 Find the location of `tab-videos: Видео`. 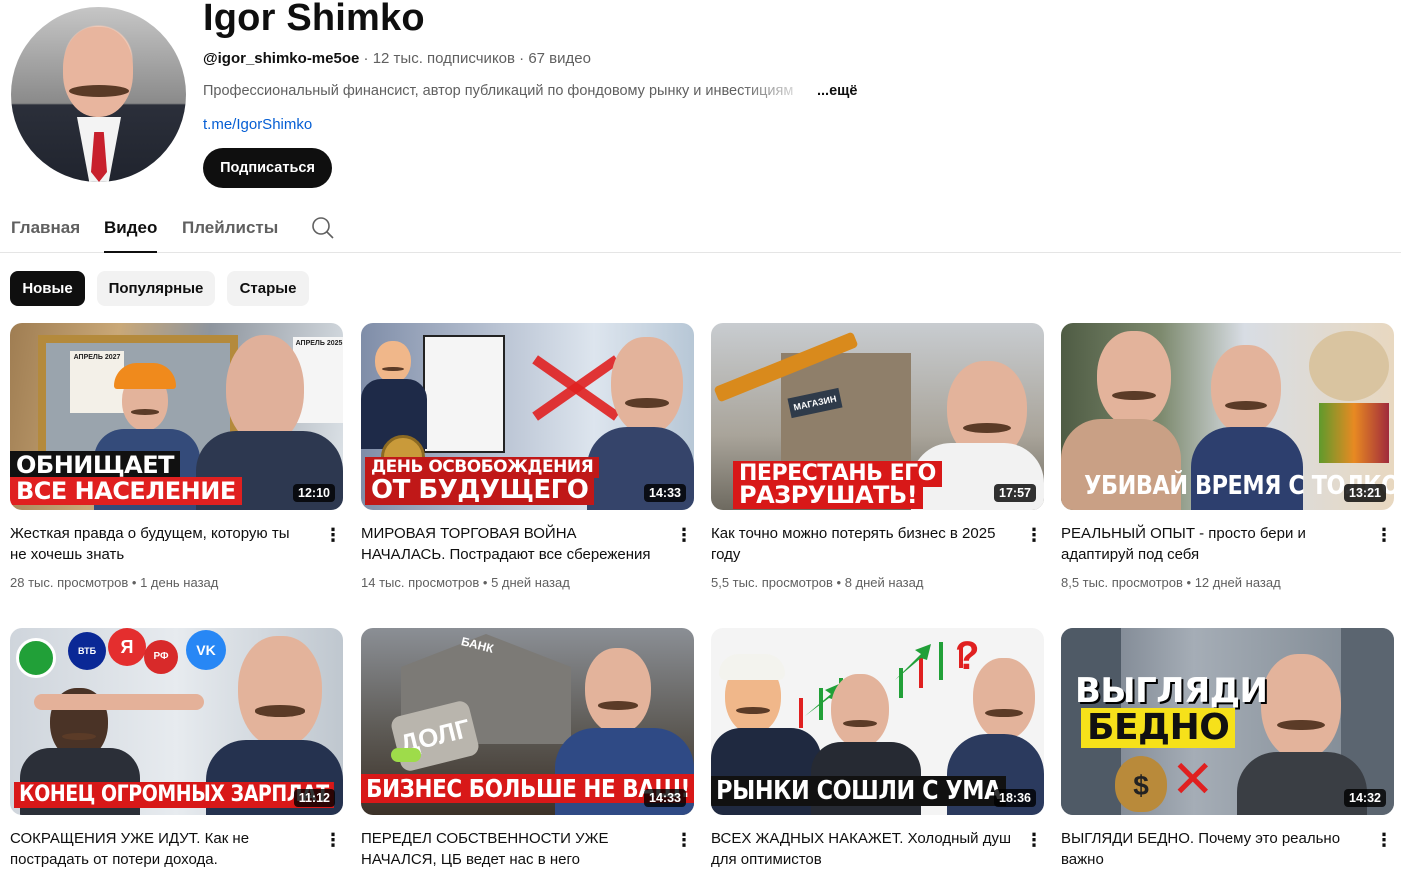

tab-videos: Видео is located at coordinates (131, 235).